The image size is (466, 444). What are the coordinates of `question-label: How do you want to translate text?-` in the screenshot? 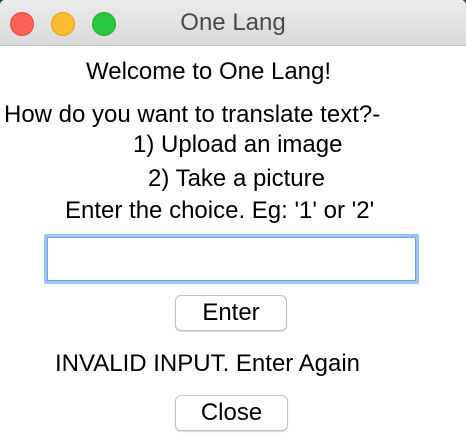 It's located at (192, 114).